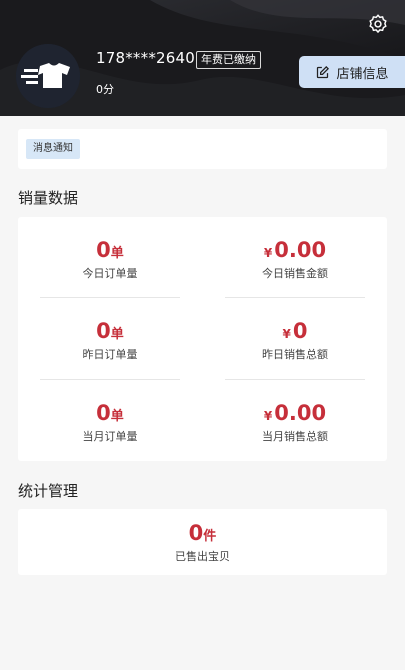 The height and width of the screenshot is (670, 405). I want to click on metric-today-orders: 0单 今日订单量, so click(110, 259).